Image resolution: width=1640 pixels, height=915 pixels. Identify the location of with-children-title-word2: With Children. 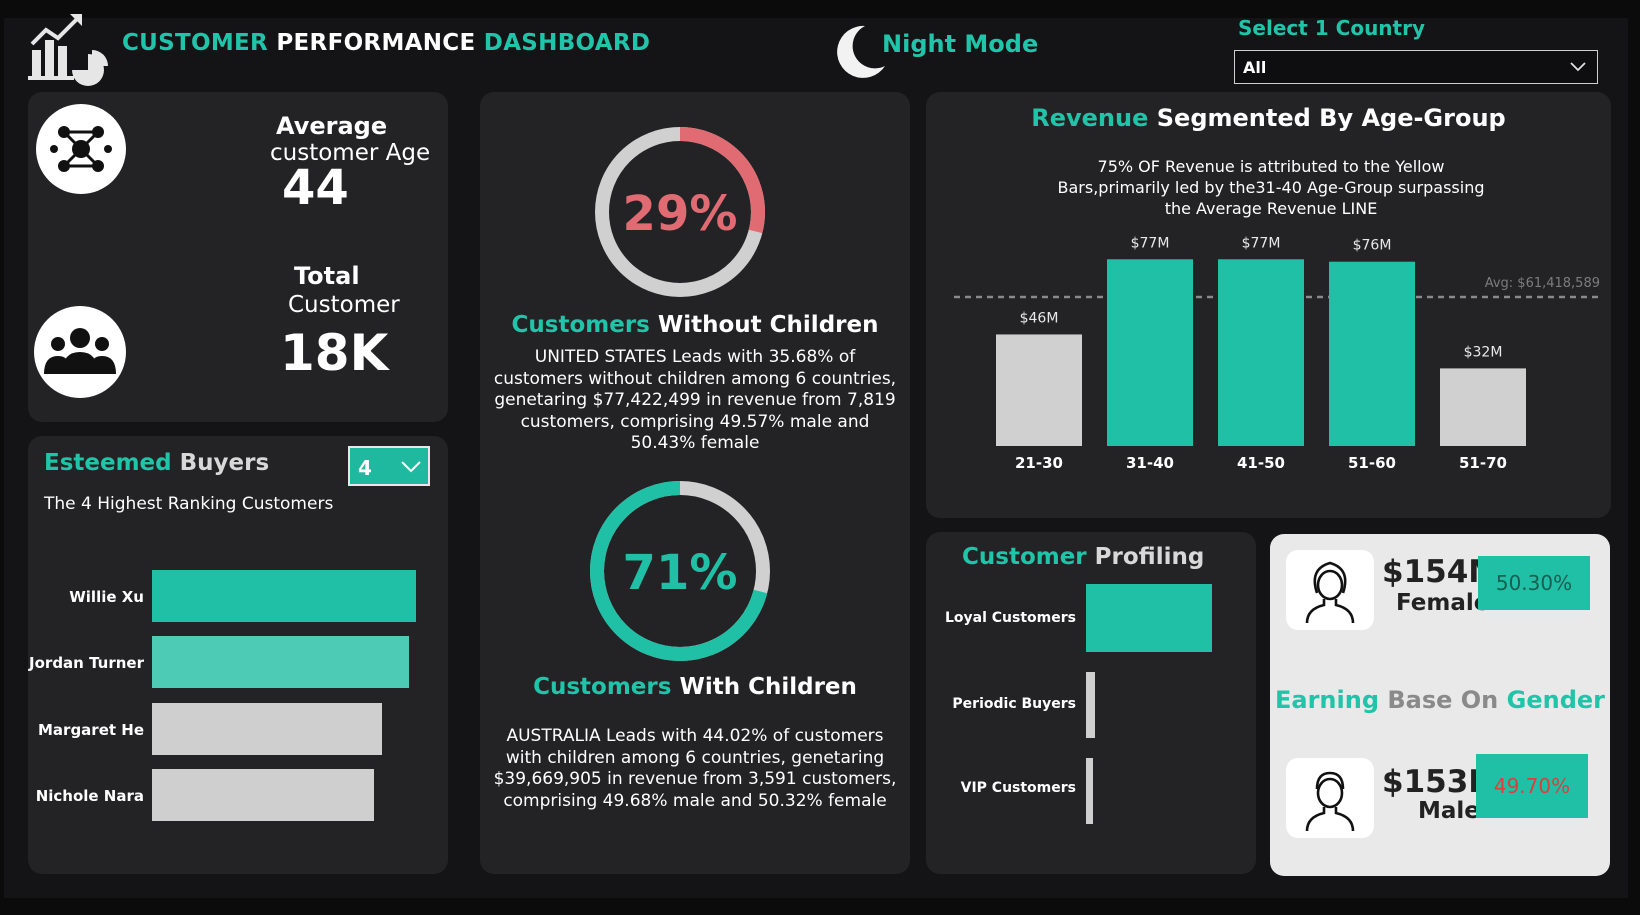
(768, 687).